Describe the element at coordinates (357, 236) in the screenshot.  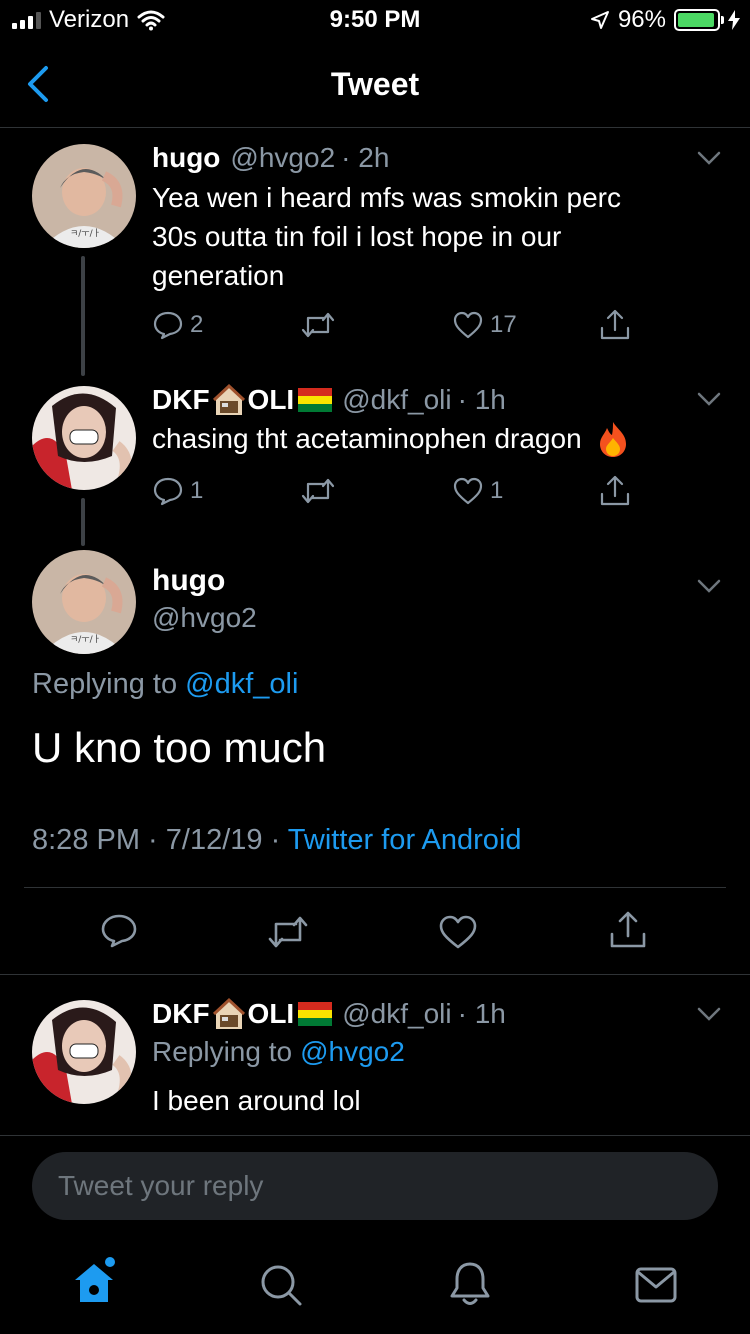
I see `tweet-text-line: 30s outta tin foil i lost hope in our` at that location.